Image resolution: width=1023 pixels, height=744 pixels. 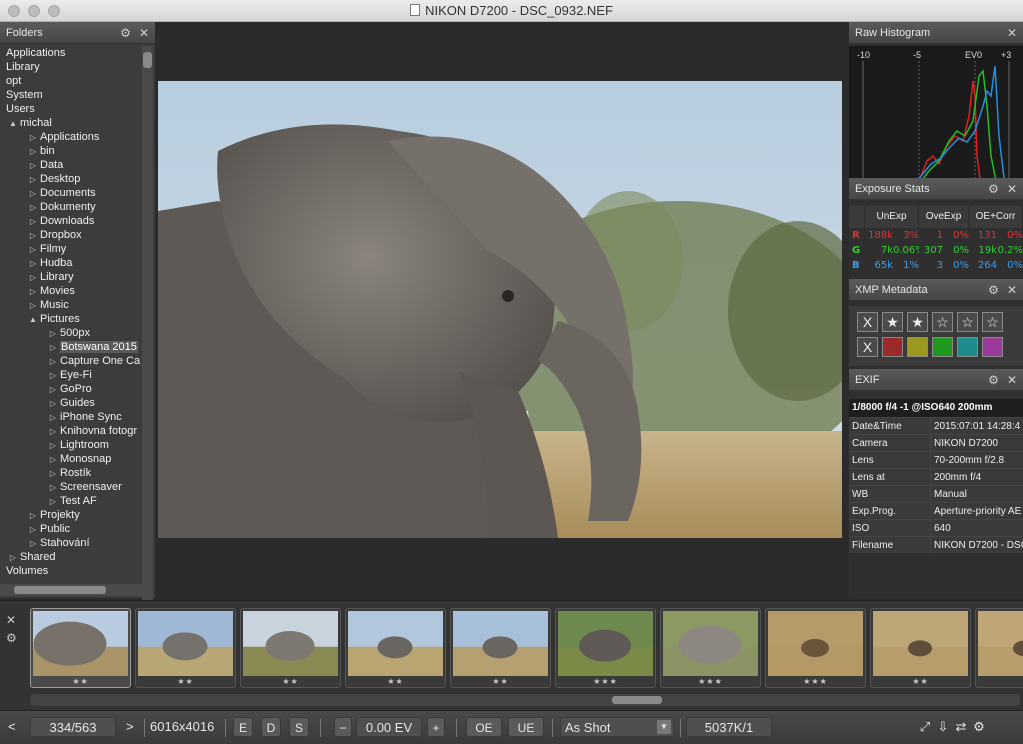 I want to click on folder-item: opt, so click(x=71, y=81).